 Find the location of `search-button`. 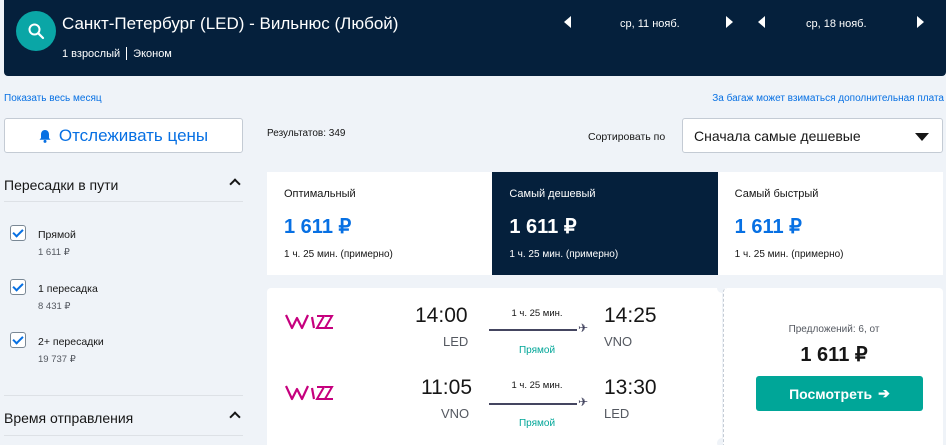

search-button is located at coordinates (36, 31).